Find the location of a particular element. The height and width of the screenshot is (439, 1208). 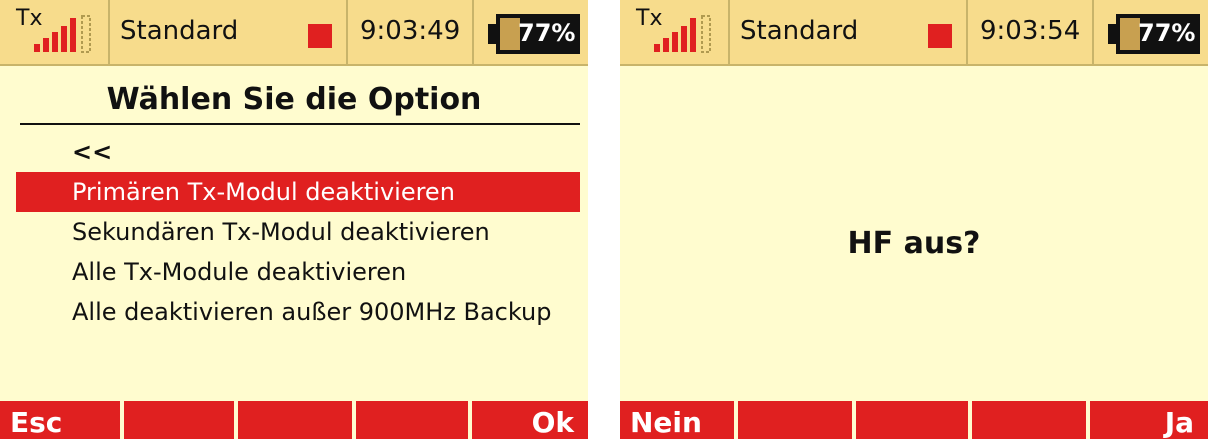

softkey-bar: Esc Ok is located at coordinates (294, 420).